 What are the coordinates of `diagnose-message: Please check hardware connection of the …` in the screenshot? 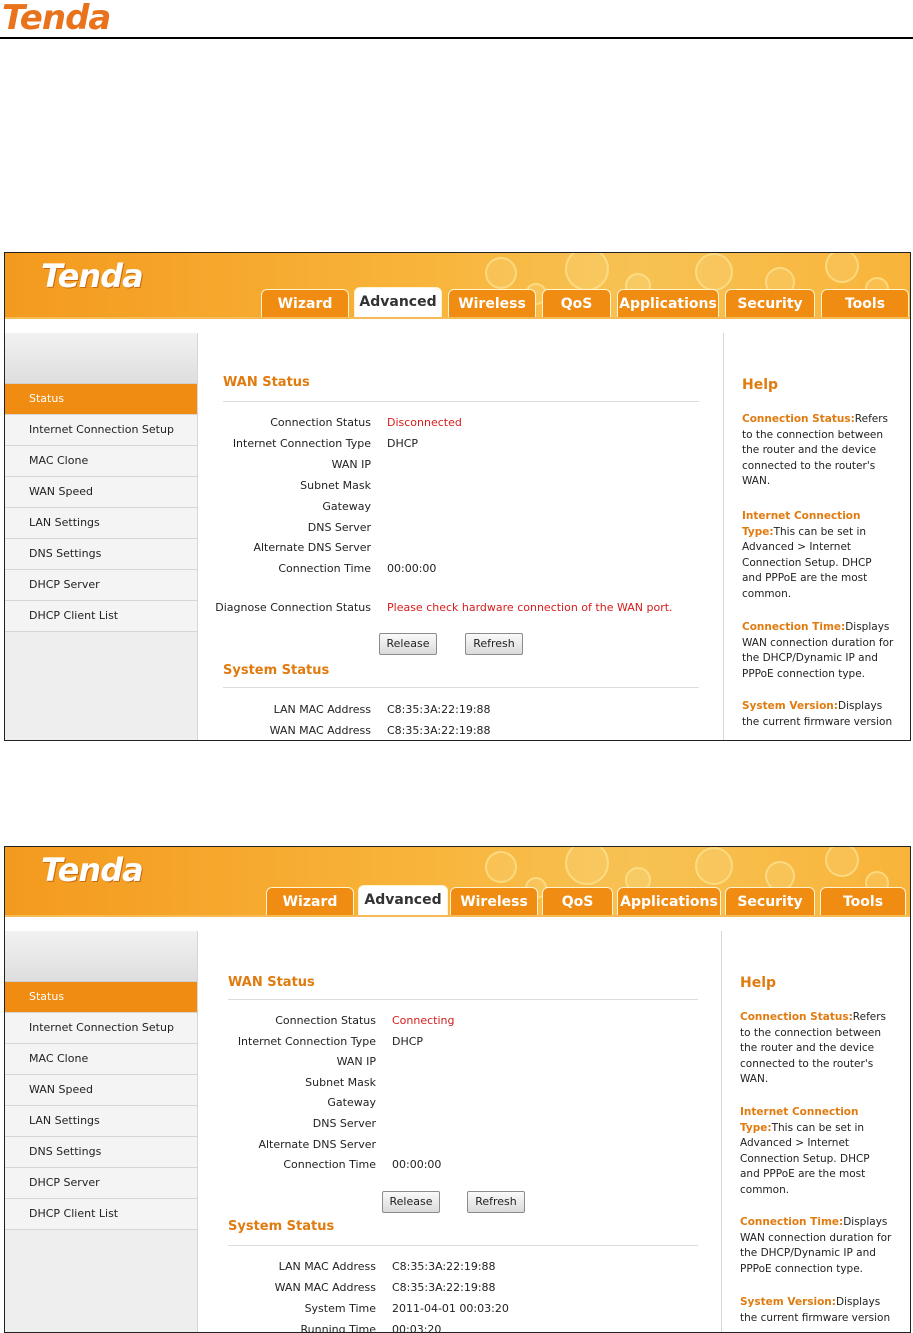 It's located at (530, 607).